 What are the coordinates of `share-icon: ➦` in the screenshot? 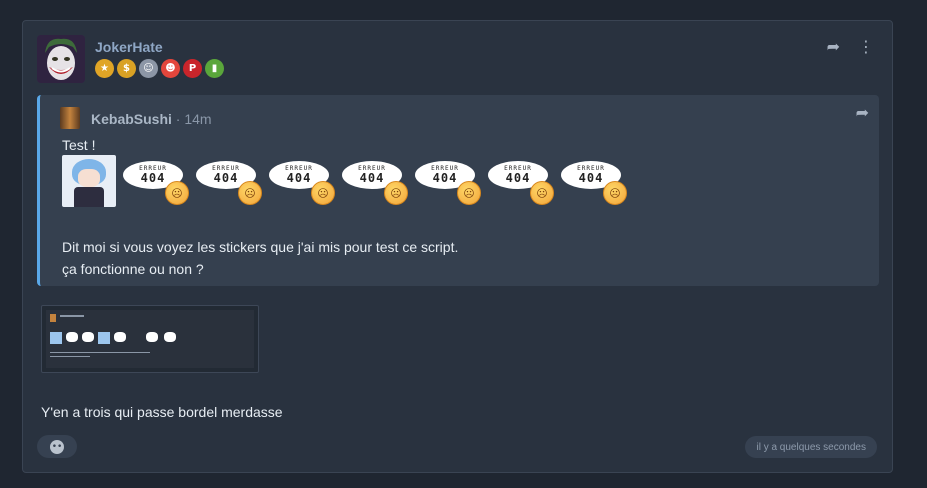 It's located at (833, 47).